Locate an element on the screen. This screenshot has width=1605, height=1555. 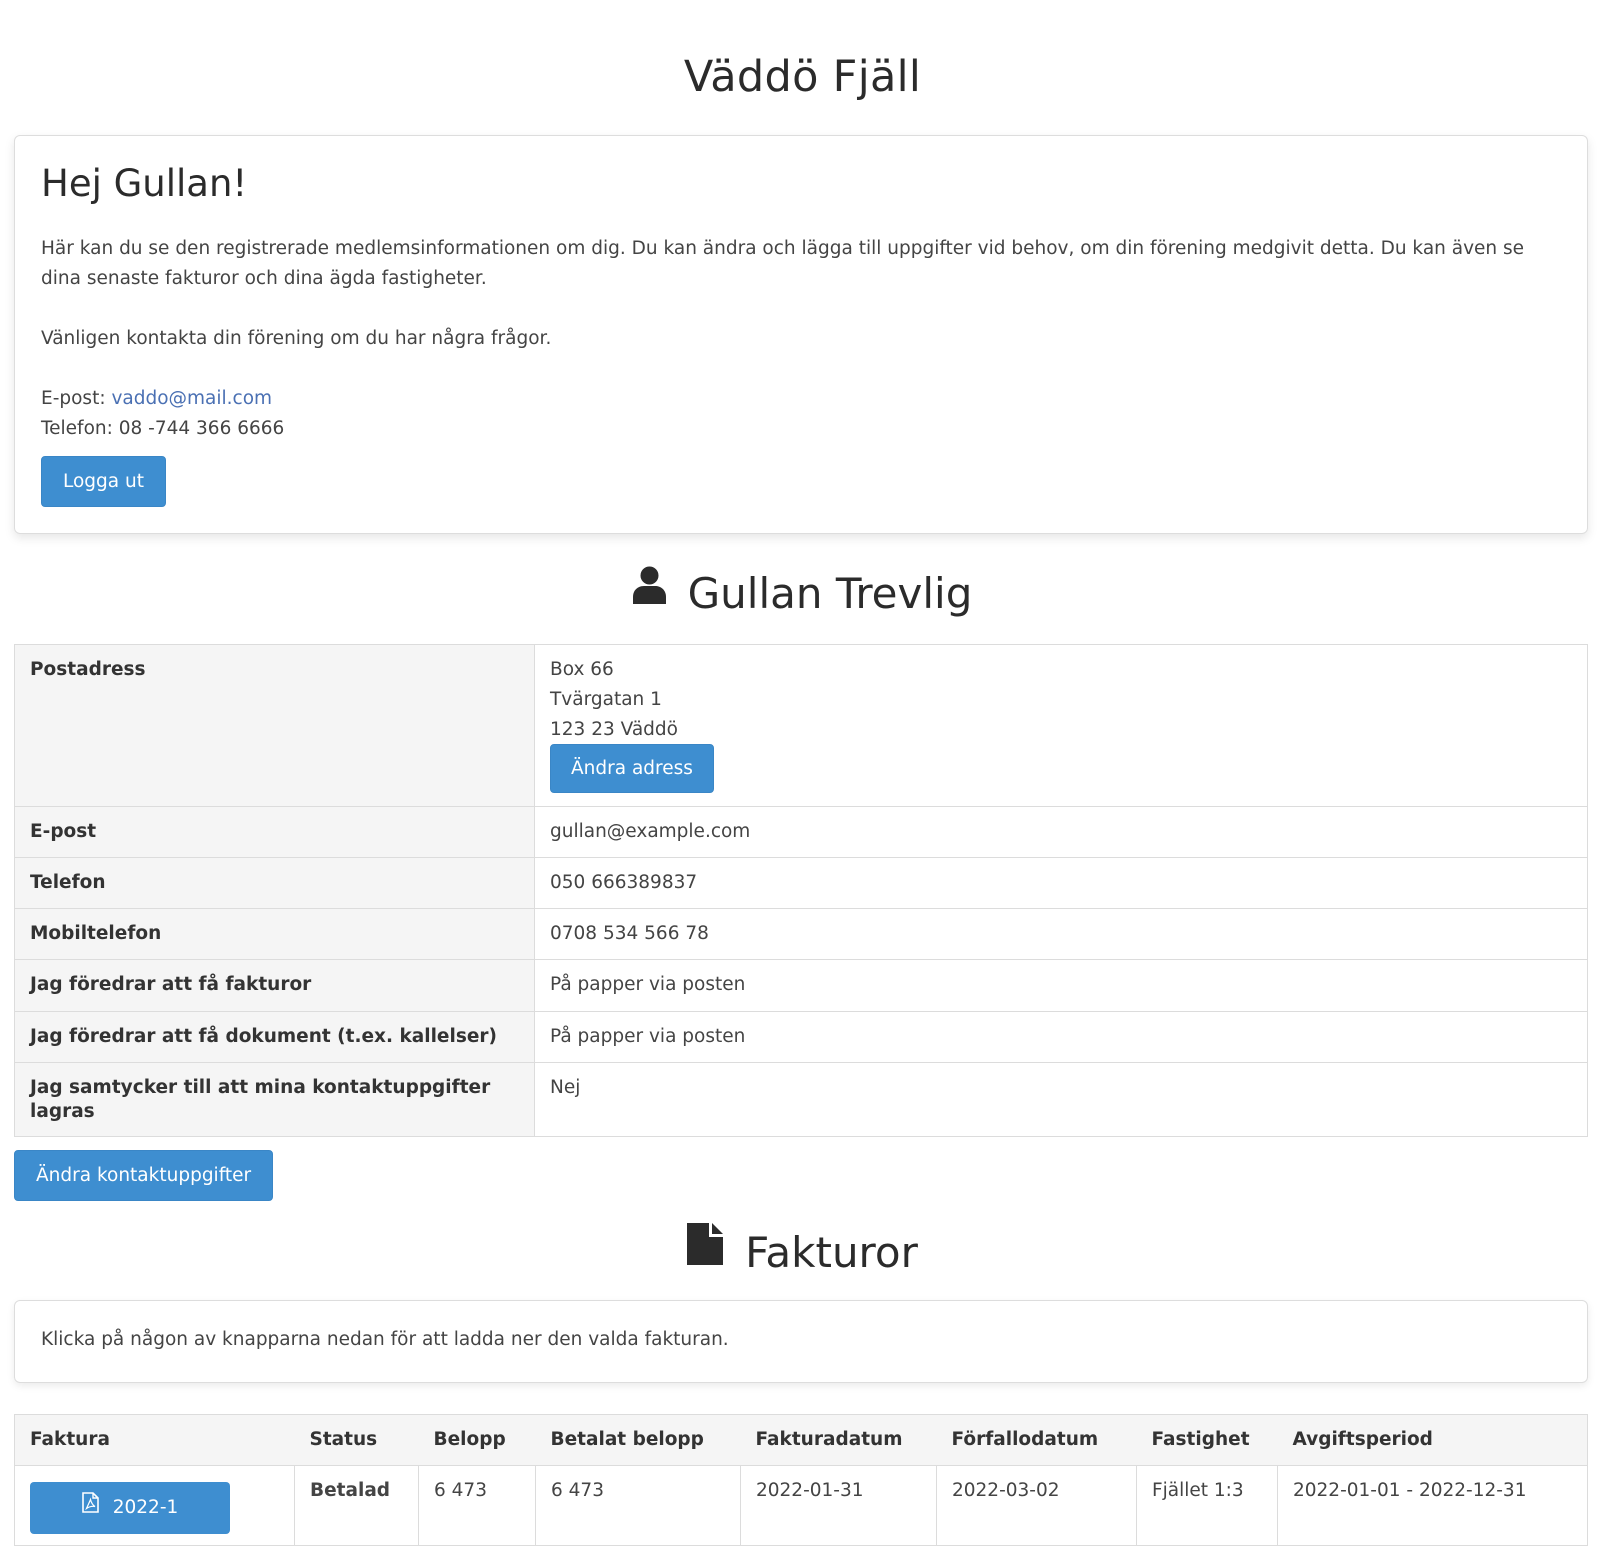
row-label: E-post is located at coordinates (274, 832).